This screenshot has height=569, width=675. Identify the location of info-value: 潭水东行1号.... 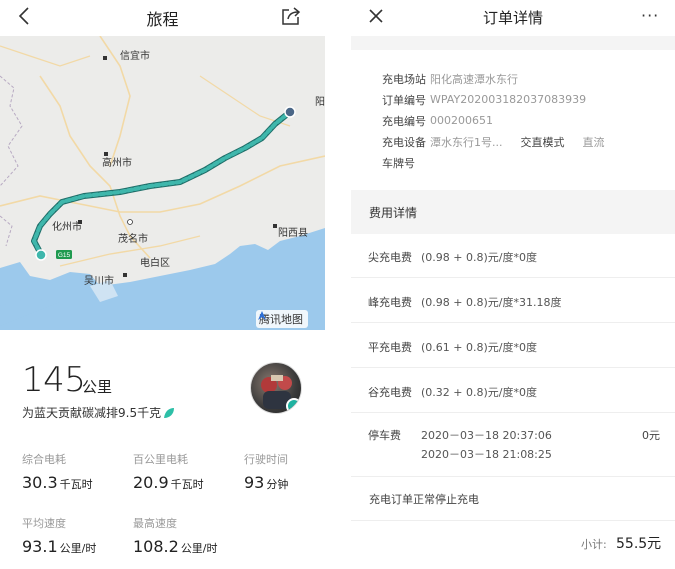
(466, 142).